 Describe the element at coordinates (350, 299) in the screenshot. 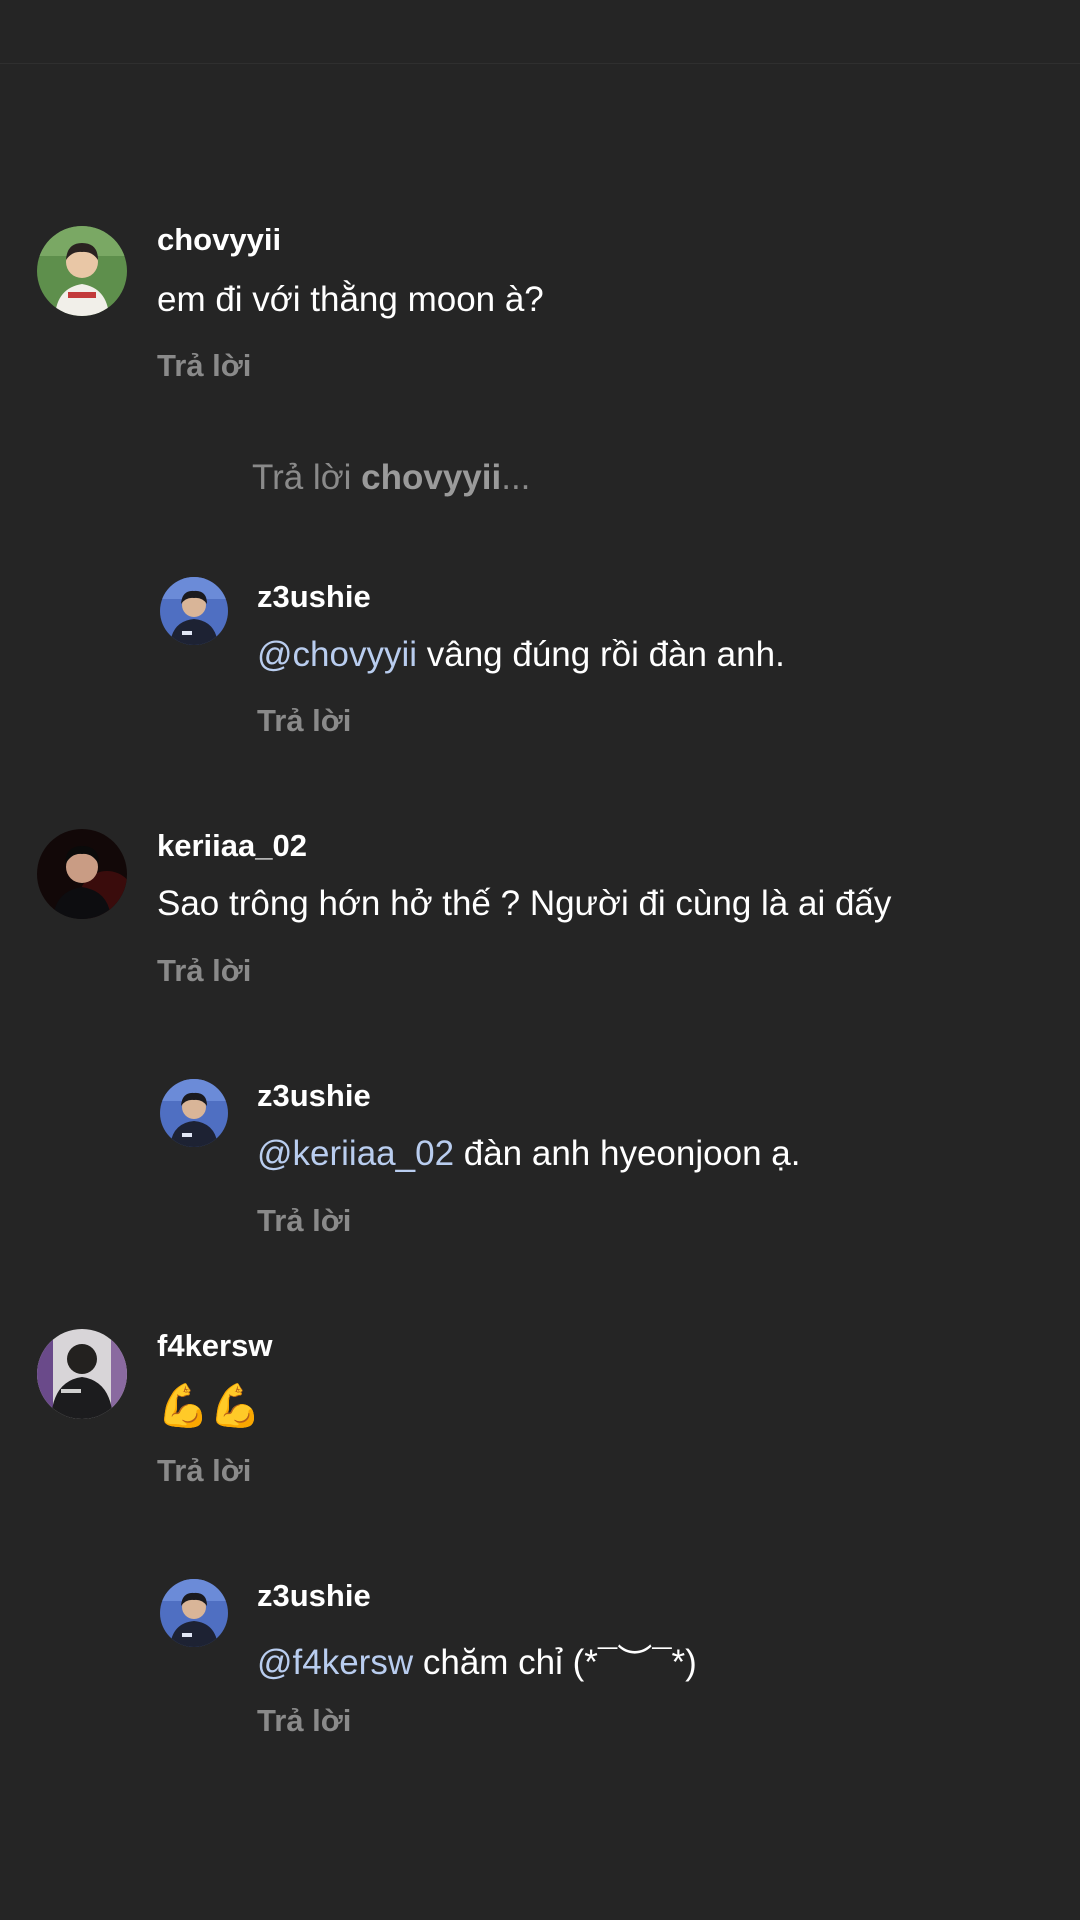

I see `comment-text: em đi với thằng moon à?` at that location.